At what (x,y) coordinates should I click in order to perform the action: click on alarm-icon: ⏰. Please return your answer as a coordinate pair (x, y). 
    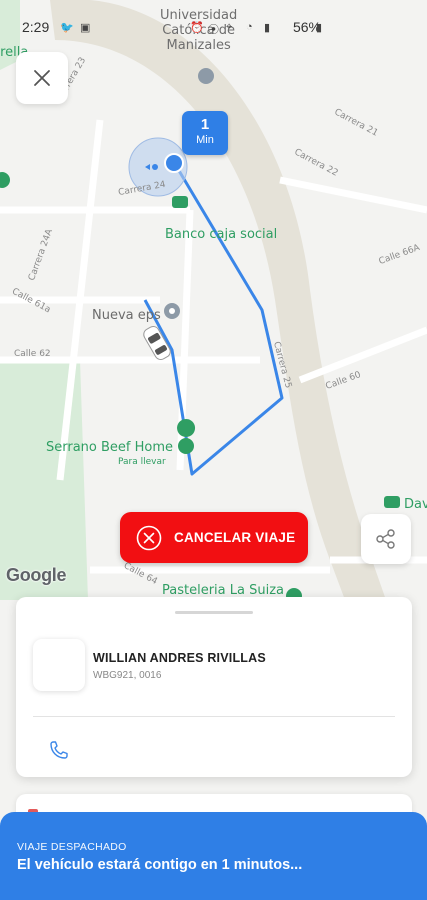
    Looking at the image, I should click on (197, 28).